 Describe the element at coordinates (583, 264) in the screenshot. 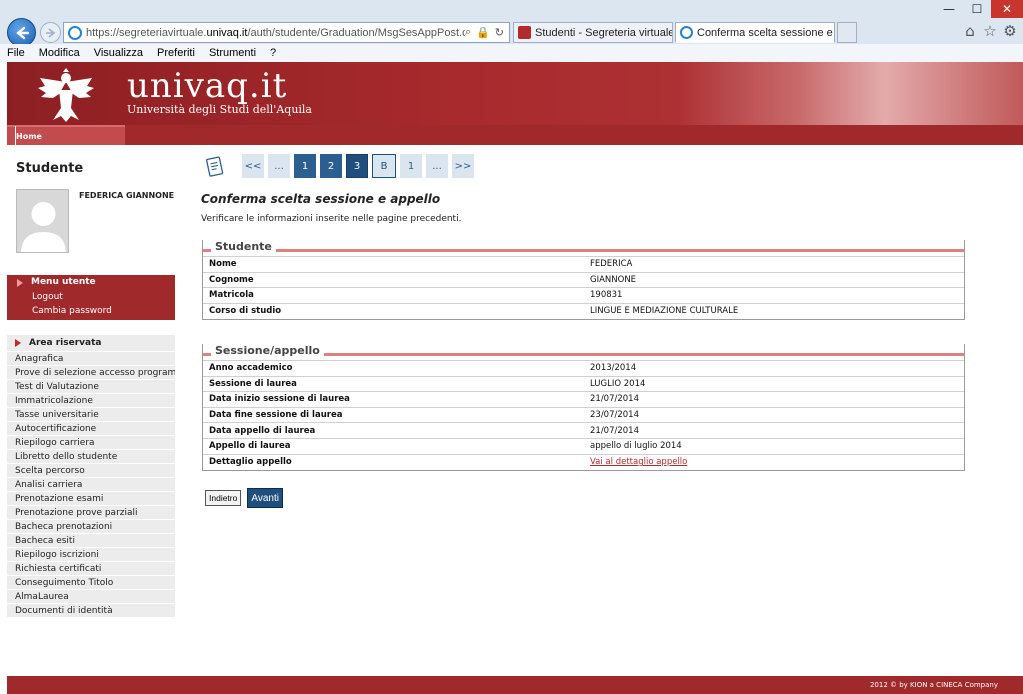

I see `table-row: Nome FEDERICA` at that location.